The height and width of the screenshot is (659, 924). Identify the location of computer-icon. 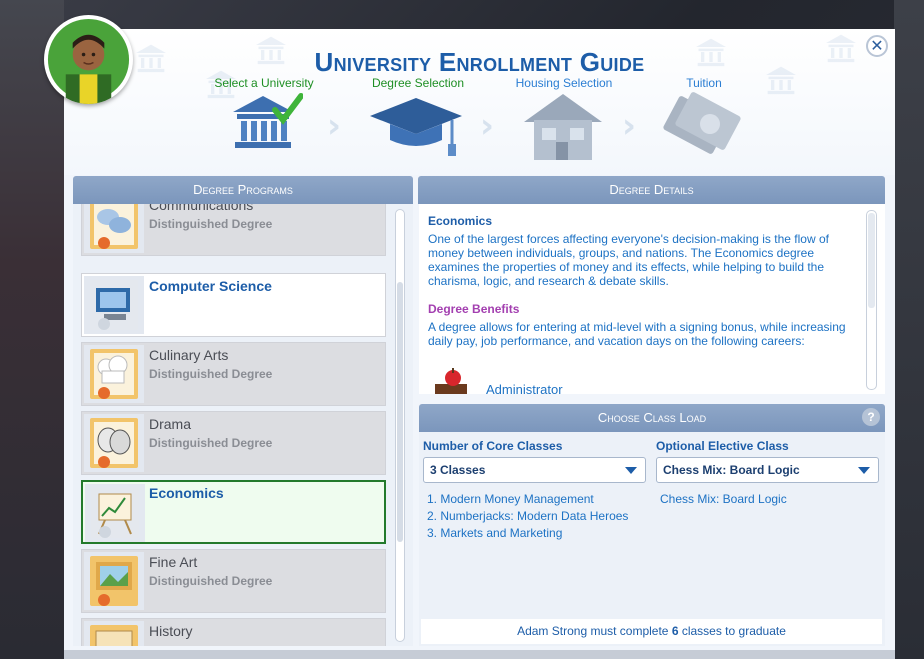
(114, 305).